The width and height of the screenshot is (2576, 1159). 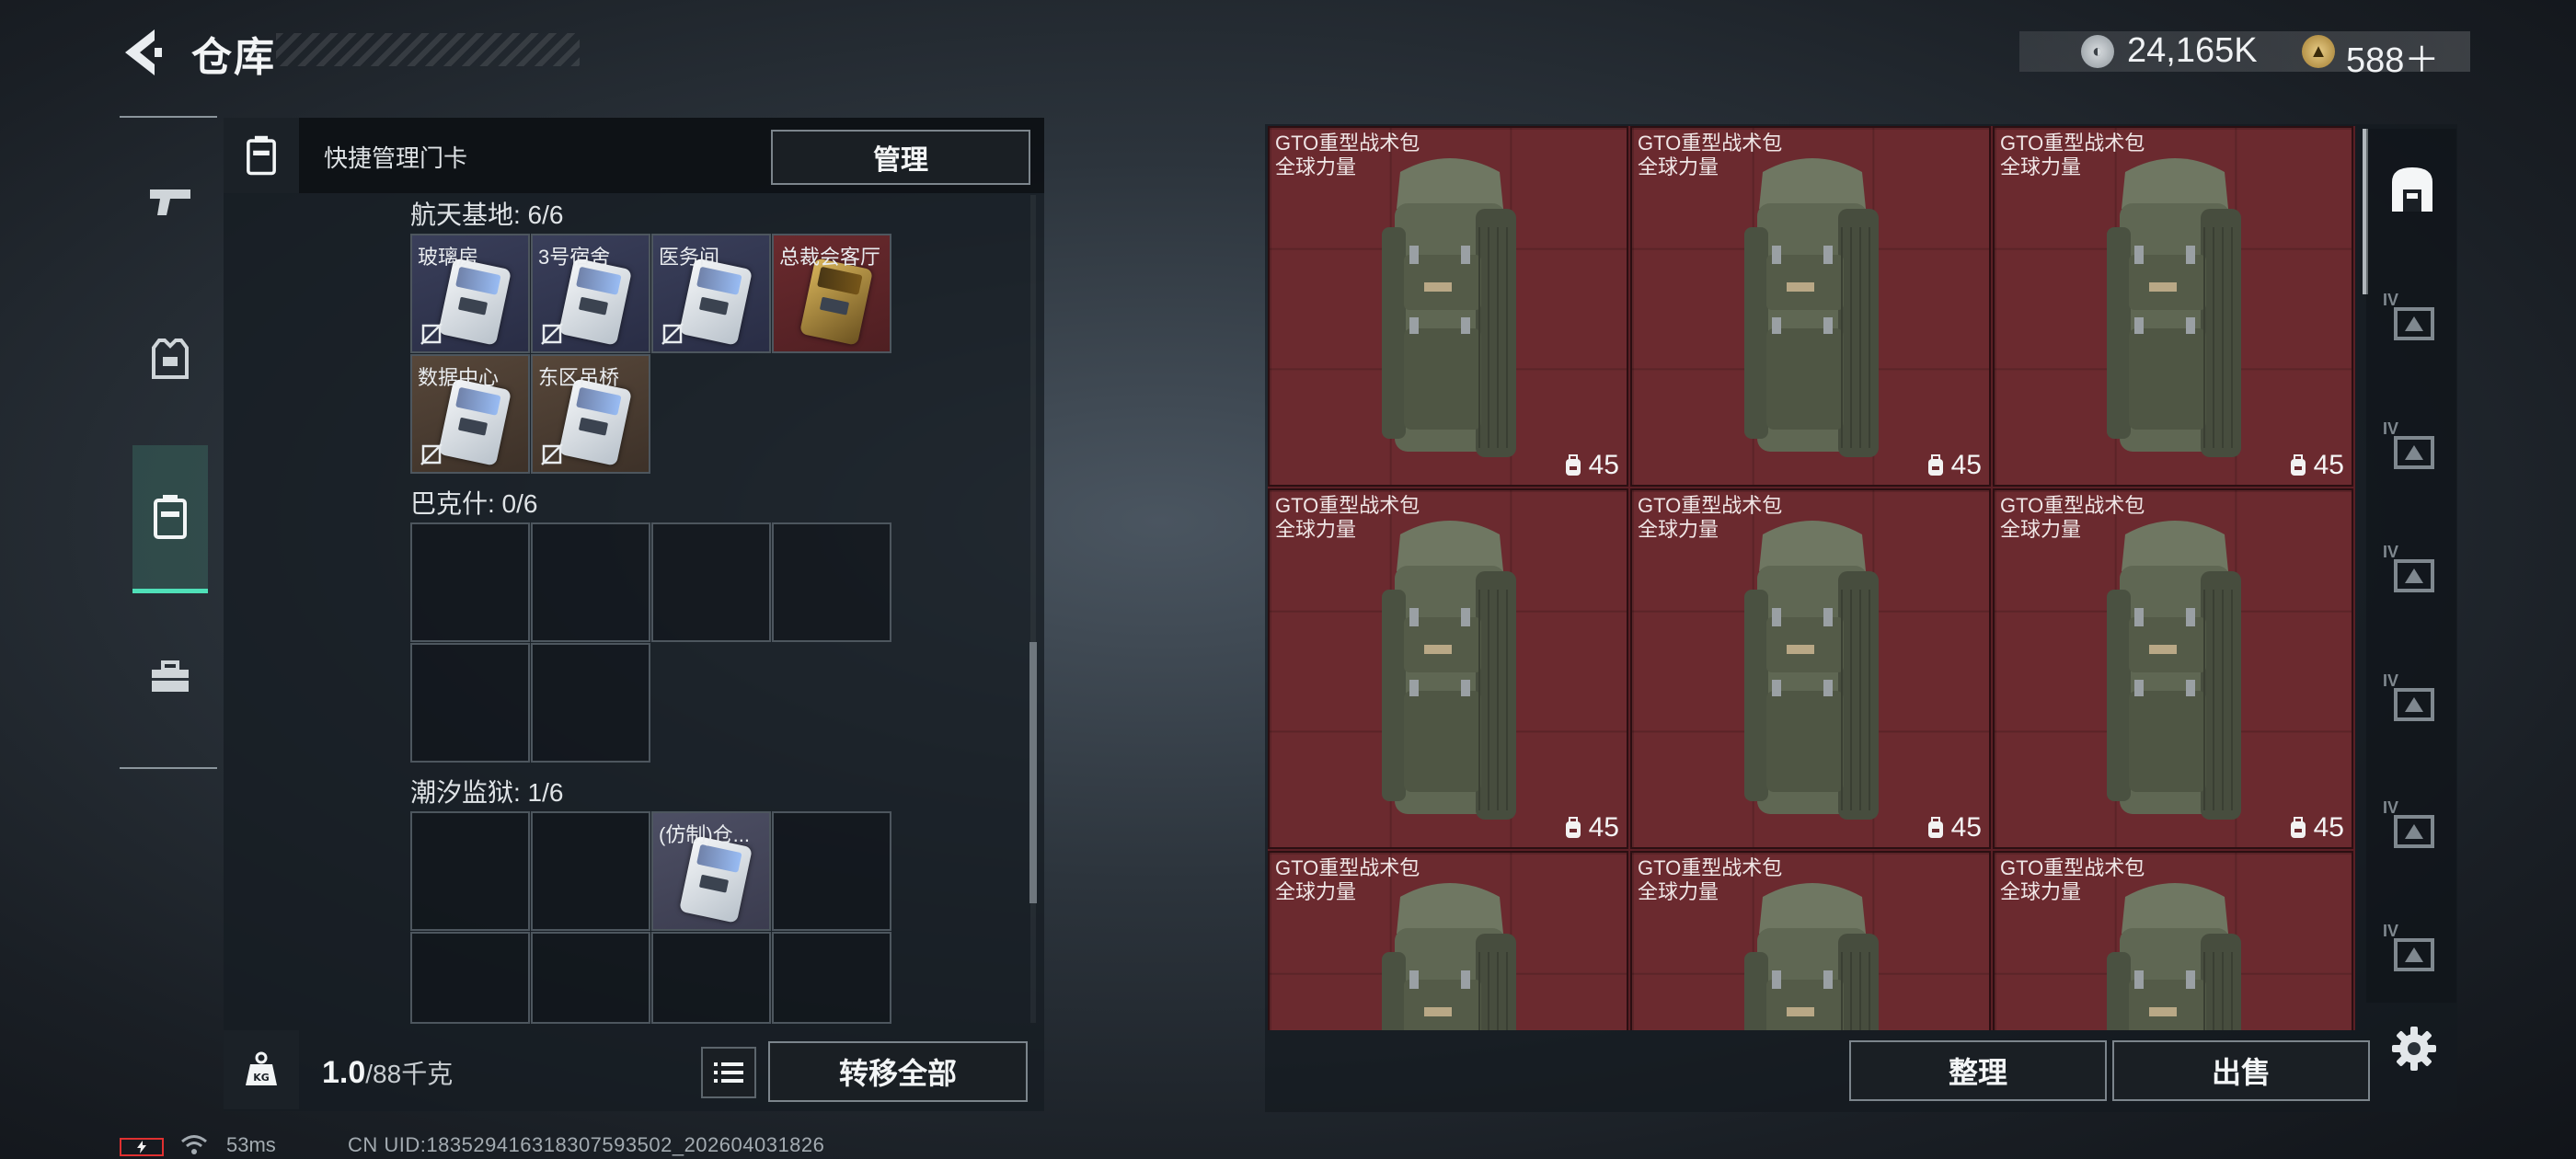 What do you see at coordinates (2412, 320) in the screenshot?
I see `side-tab-tier-iv-armor: IV` at bounding box center [2412, 320].